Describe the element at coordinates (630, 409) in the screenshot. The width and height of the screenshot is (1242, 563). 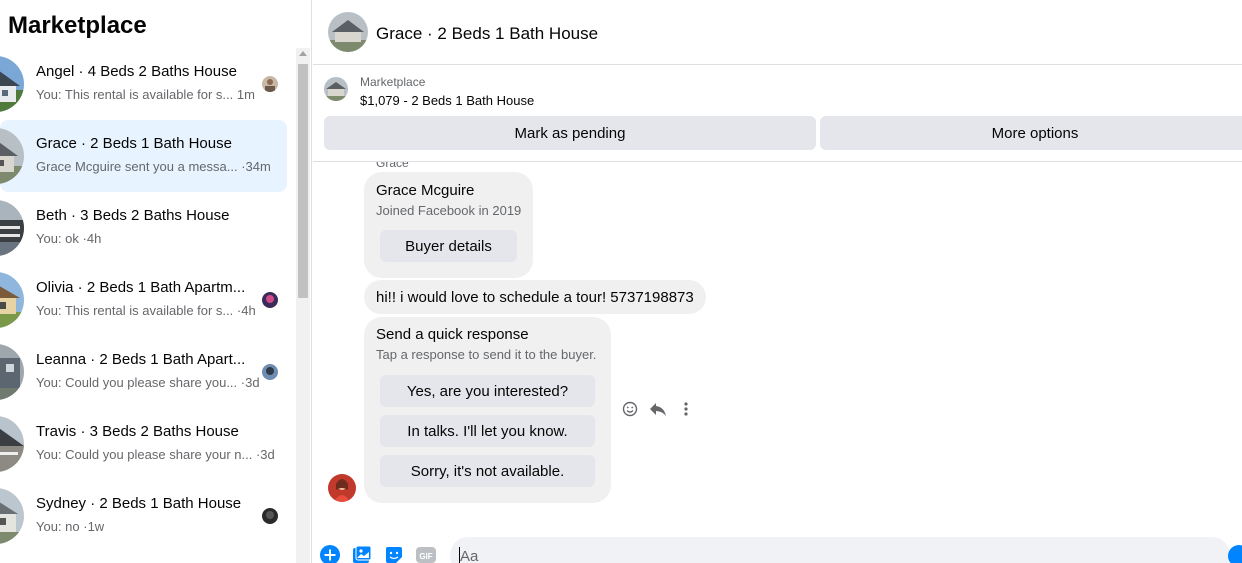
I see `react-smiley-icon` at that location.